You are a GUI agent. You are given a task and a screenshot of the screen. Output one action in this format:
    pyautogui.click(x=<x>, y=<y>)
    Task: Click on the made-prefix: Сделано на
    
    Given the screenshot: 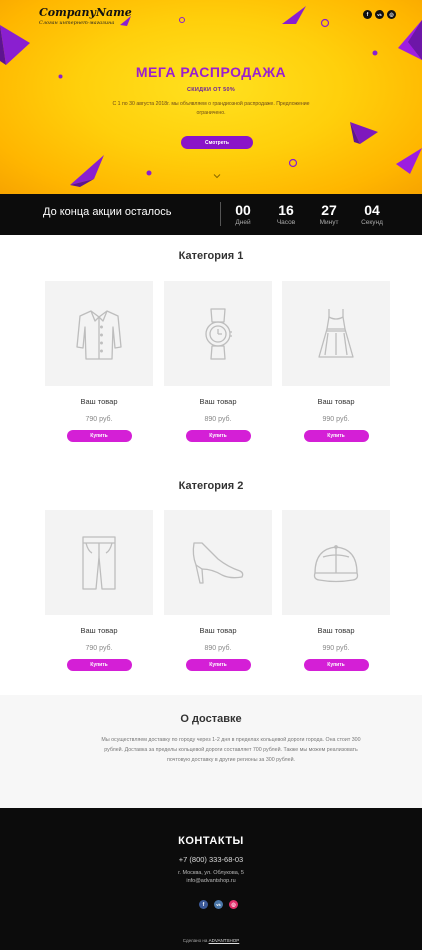 What is the action you would take?
    pyautogui.click(x=195, y=940)
    